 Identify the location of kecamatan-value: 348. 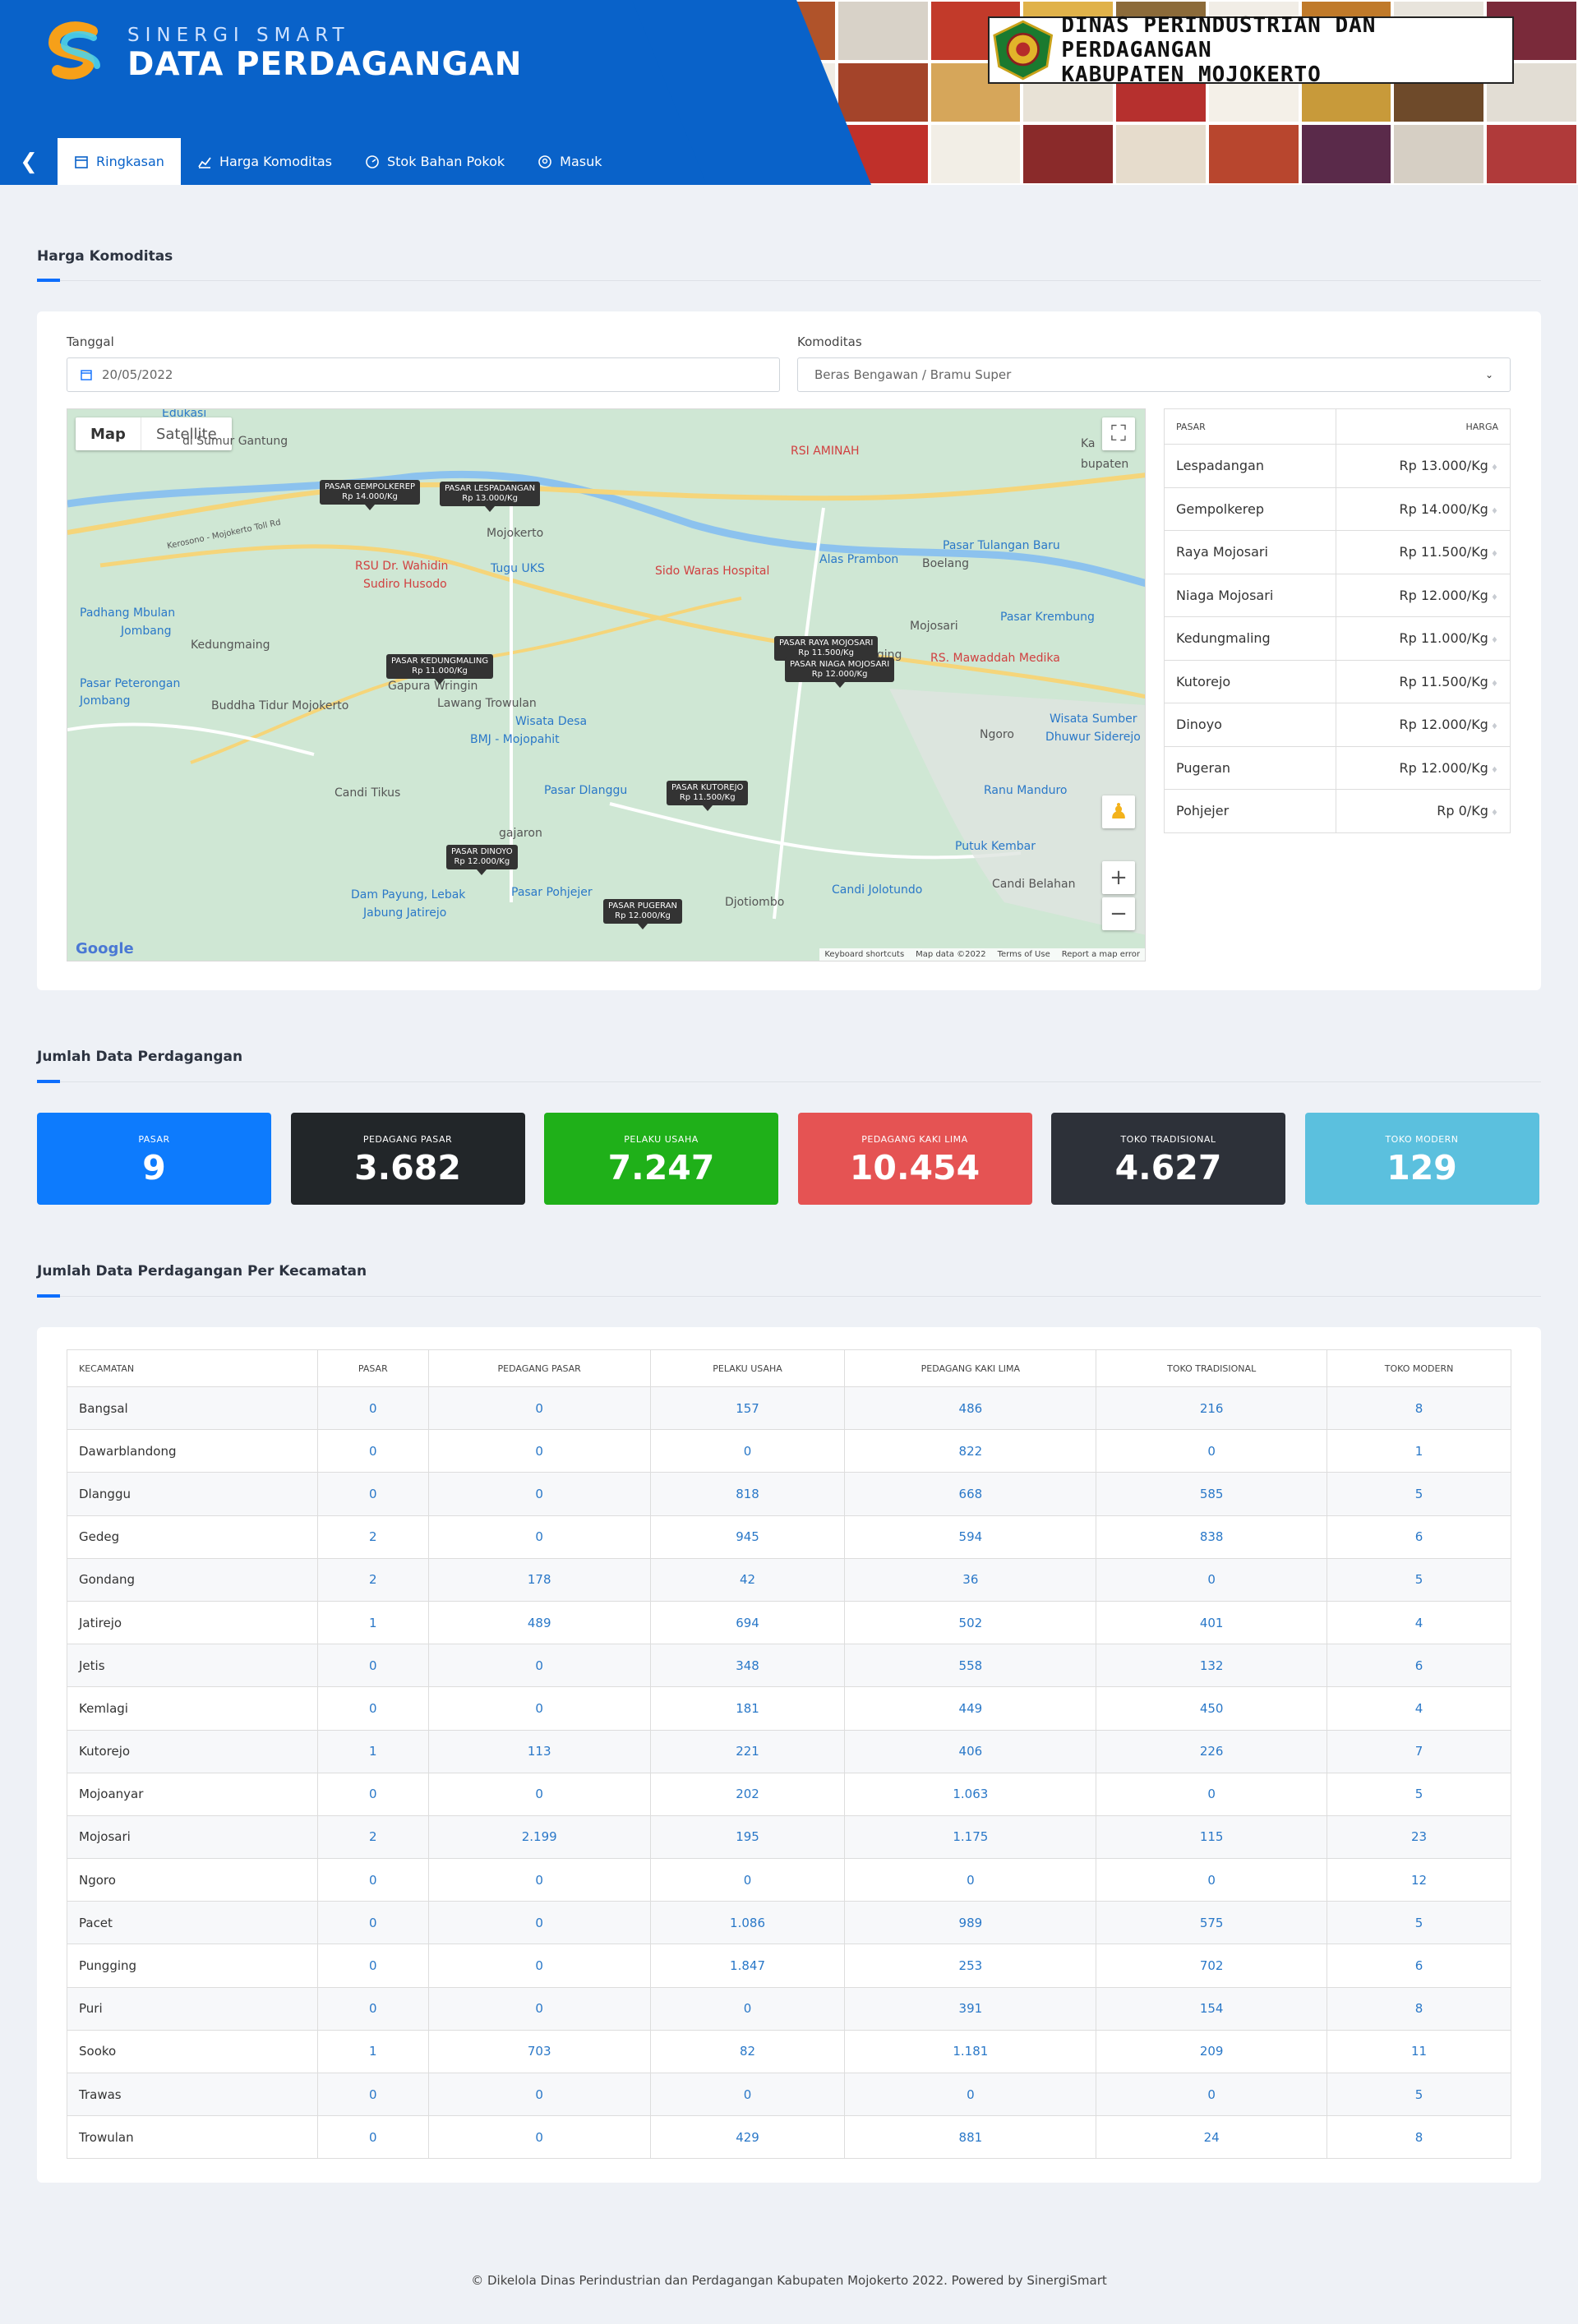
(747, 1666).